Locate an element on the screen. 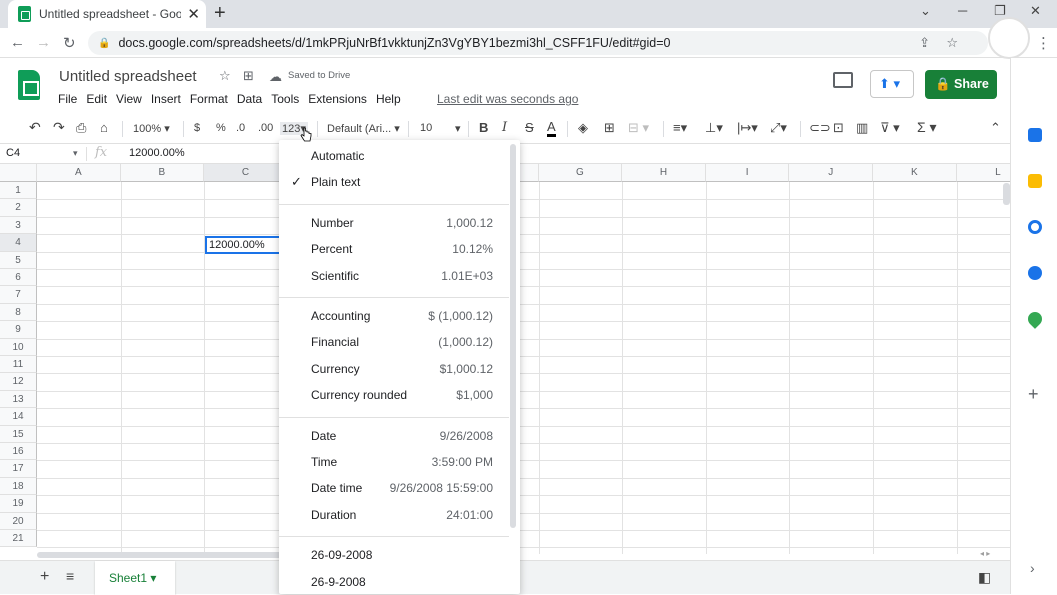  calendar-icon is located at coordinates (1035, 135).